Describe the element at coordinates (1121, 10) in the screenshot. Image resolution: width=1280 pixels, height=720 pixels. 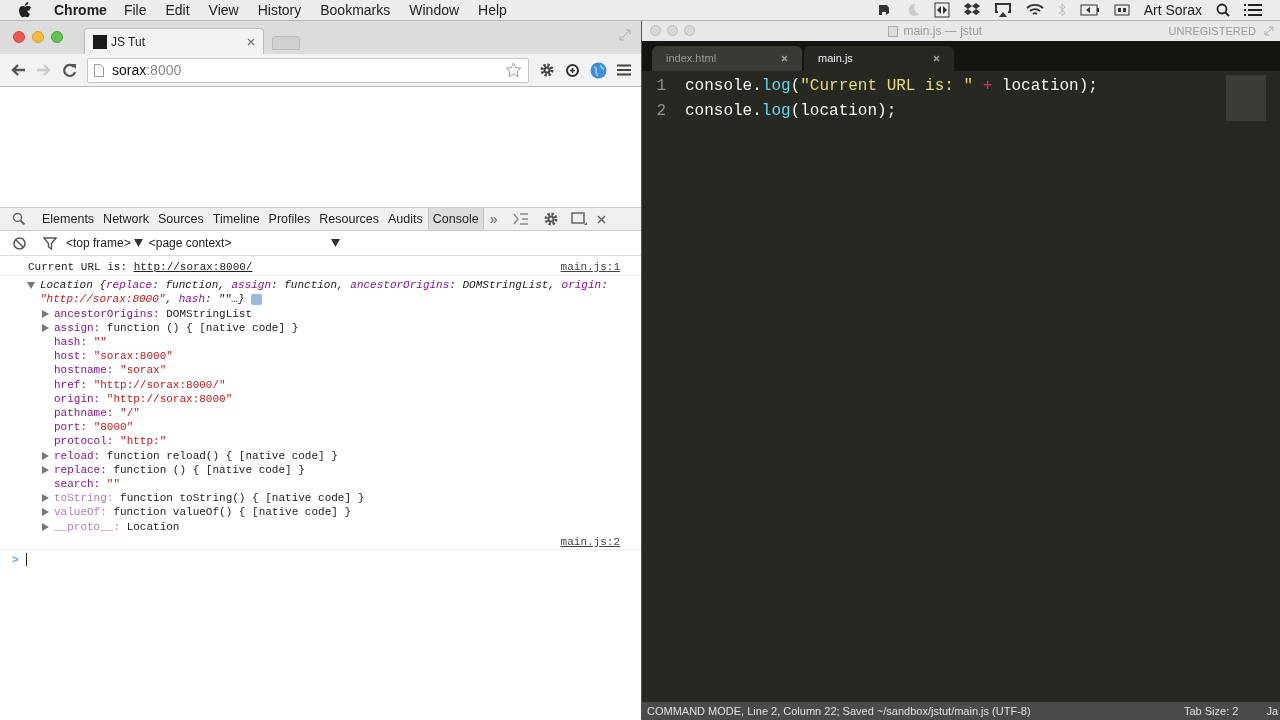
I see `display-icon` at that location.